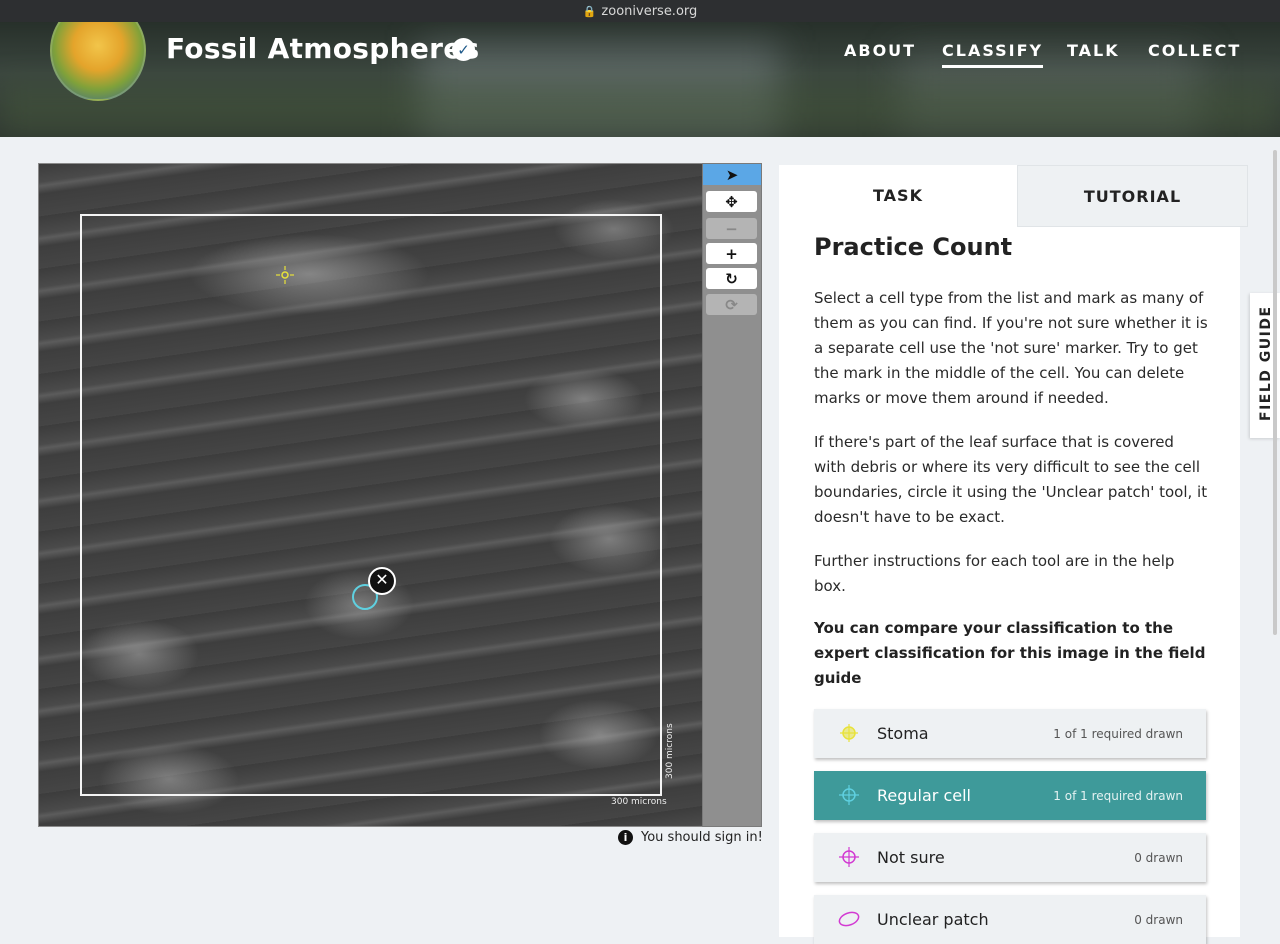  What do you see at coordinates (1132, 196) in the screenshot?
I see `tab-tutorial: TUTORIAL` at bounding box center [1132, 196].